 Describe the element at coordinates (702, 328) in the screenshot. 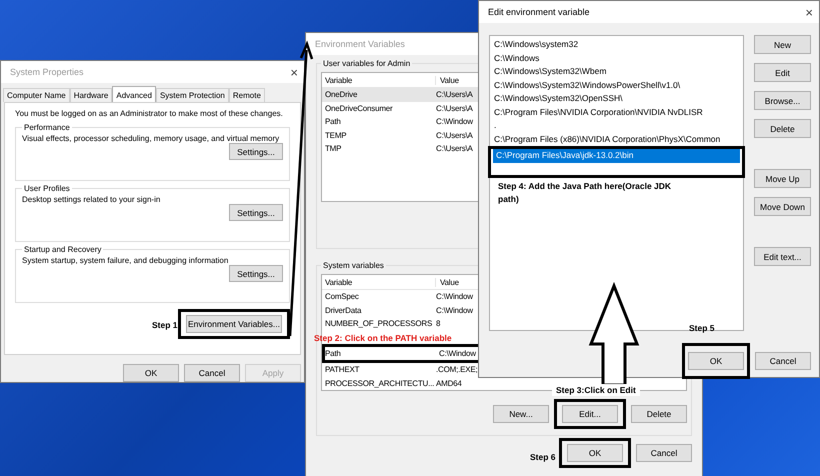

I see `step-label: Step 5` at that location.